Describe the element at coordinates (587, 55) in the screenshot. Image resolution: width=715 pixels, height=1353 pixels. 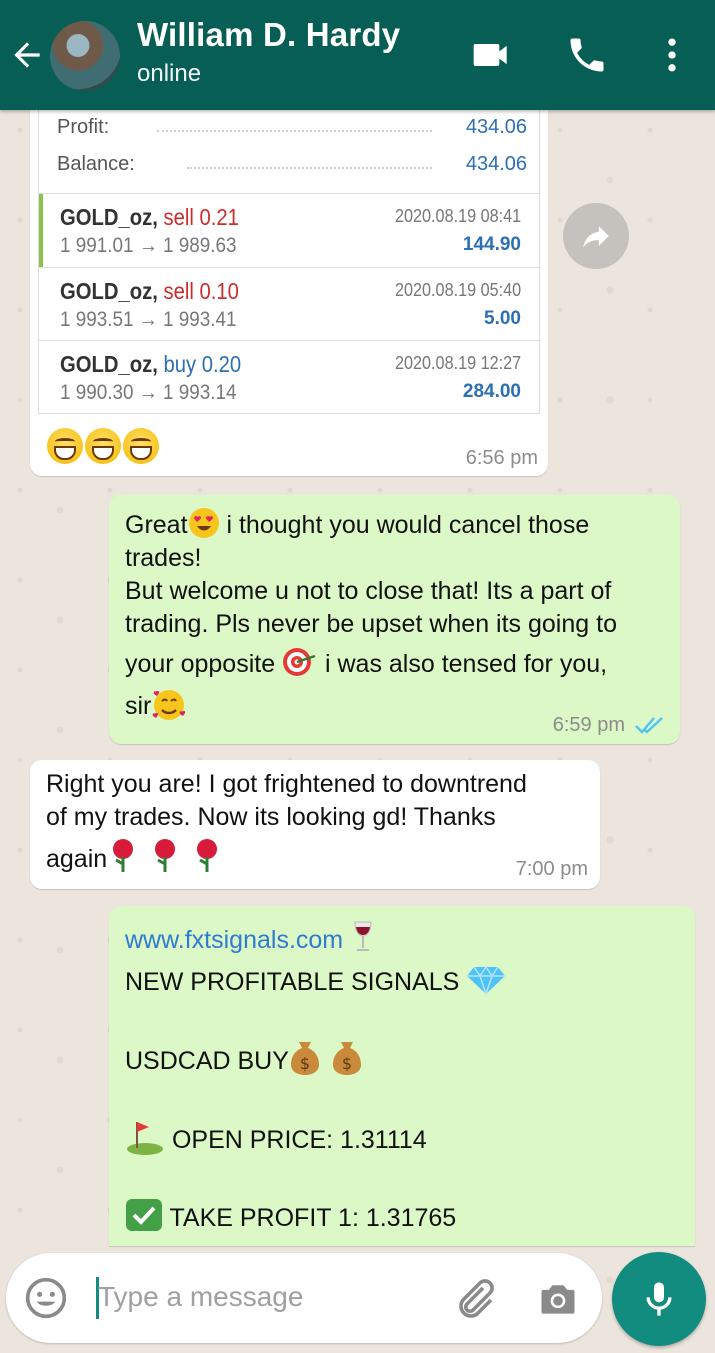
I see `phone-call-icon` at that location.